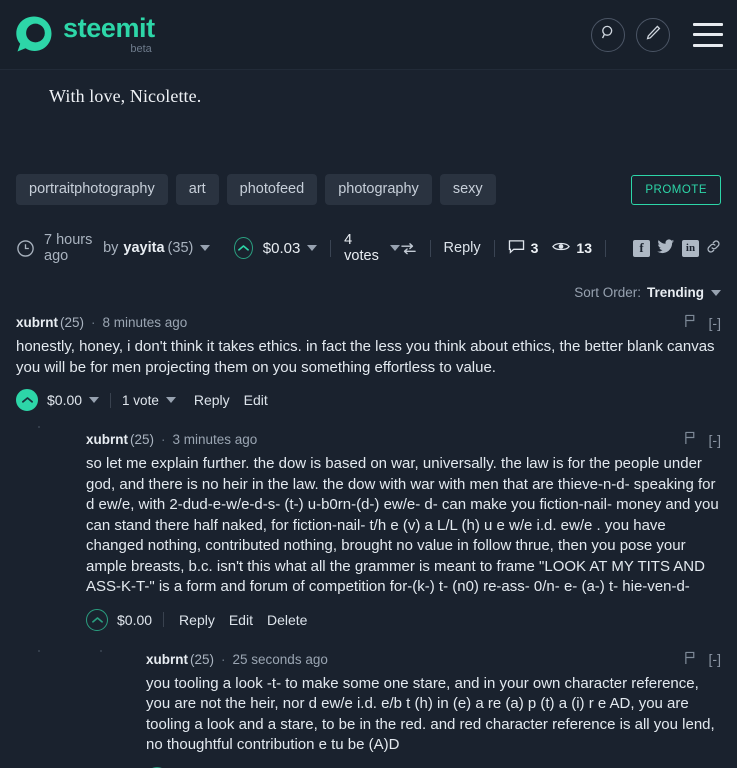  I want to click on comment-delete-link: Delete, so click(287, 620).